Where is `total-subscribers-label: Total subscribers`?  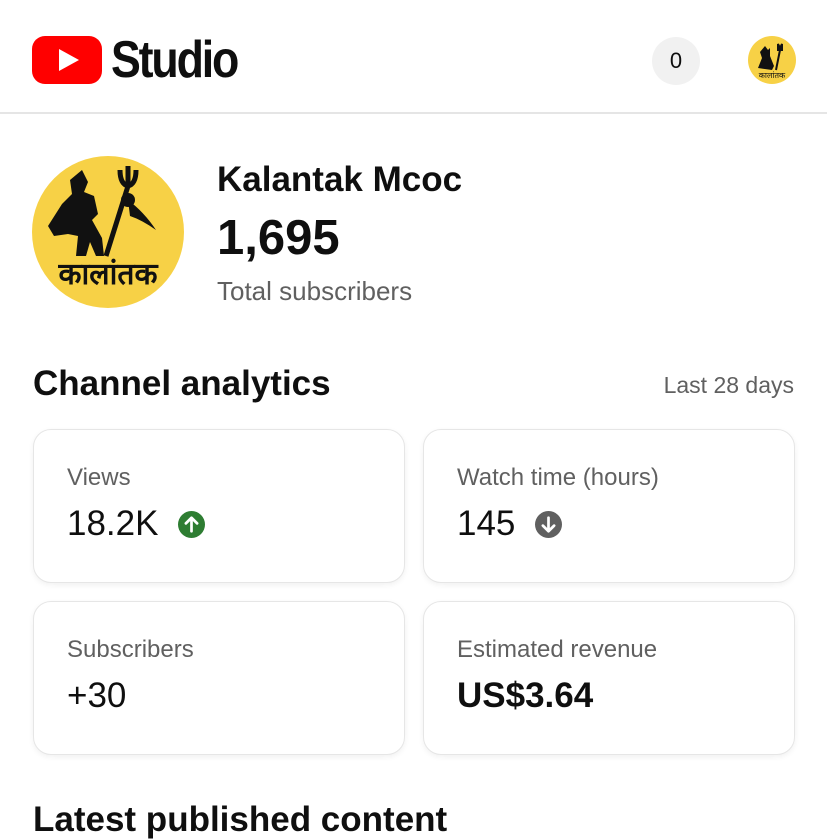 total-subscribers-label: Total subscribers is located at coordinates (315, 291).